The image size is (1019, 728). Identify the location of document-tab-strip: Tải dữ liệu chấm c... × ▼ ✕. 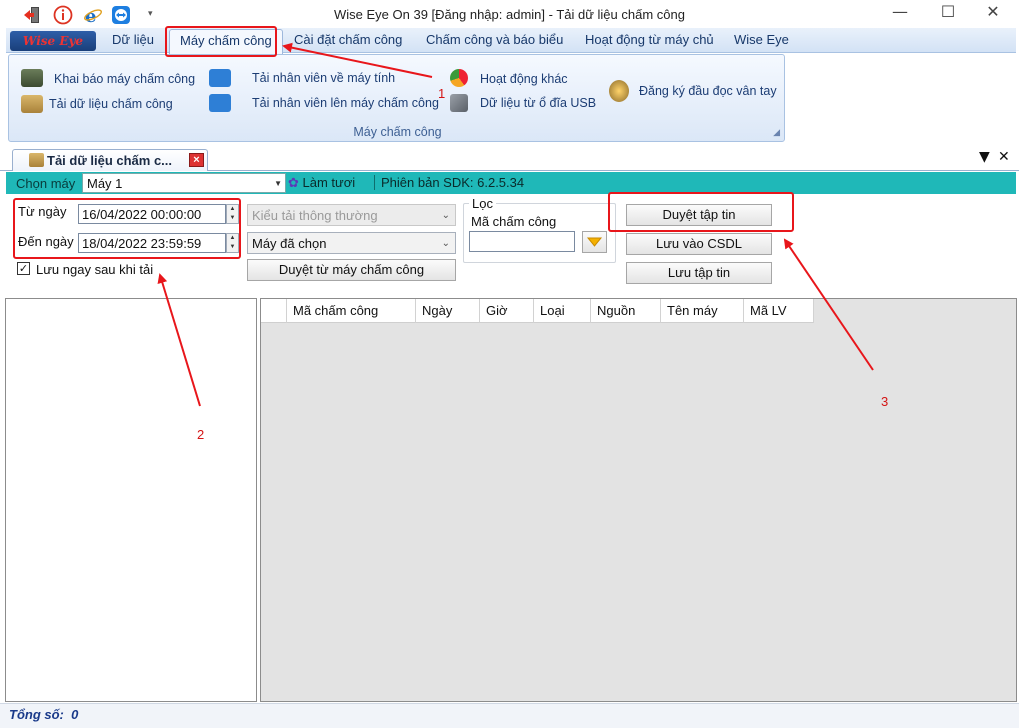
(509, 159).